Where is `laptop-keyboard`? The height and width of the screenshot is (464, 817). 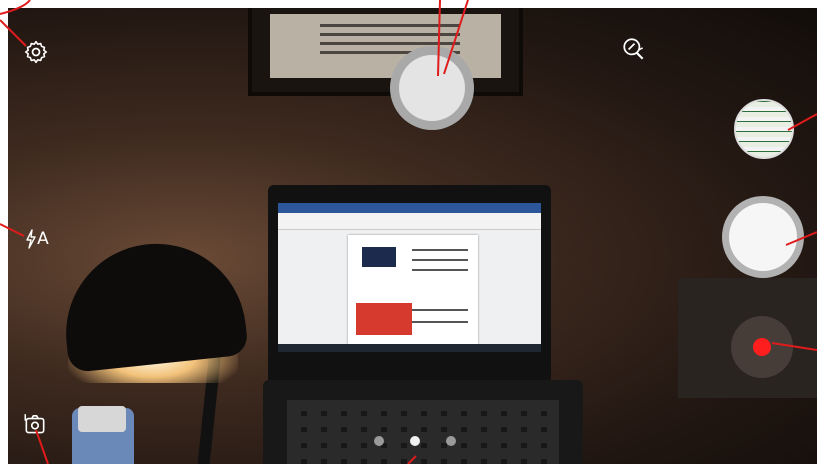
laptop-keyboard is located at coordinates (423, 422).